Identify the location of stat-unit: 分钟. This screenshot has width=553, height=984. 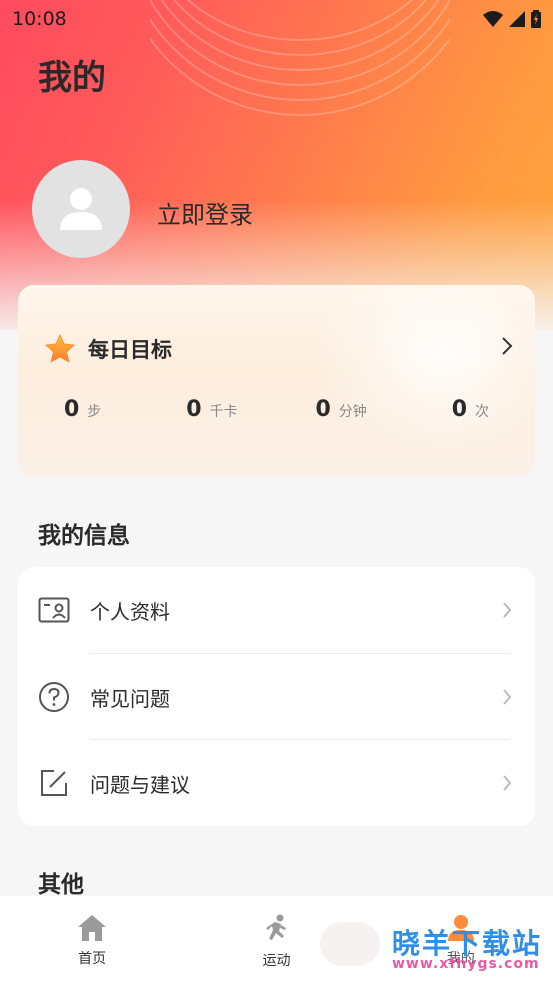
(352, 412).